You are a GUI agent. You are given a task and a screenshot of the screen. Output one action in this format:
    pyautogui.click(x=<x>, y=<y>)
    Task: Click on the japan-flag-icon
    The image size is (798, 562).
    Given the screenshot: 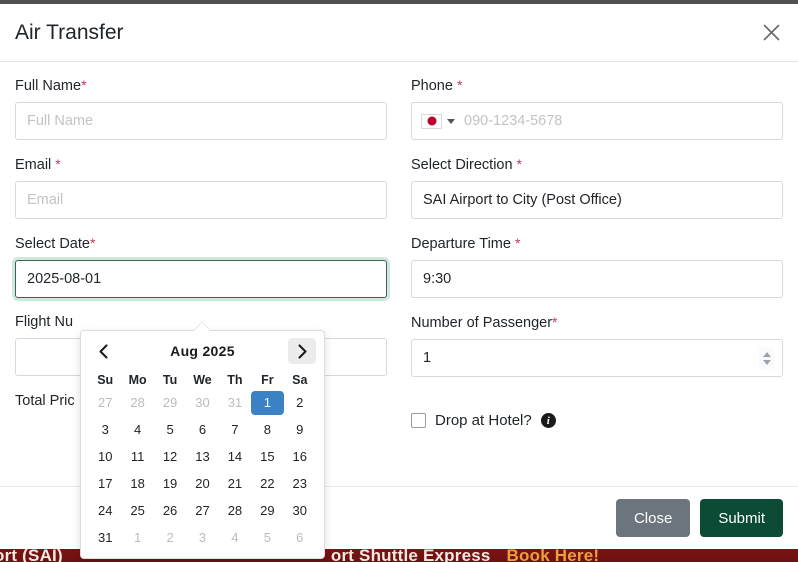 What is the action you would take?
    pyautogui.click(x=431, y=121)
    